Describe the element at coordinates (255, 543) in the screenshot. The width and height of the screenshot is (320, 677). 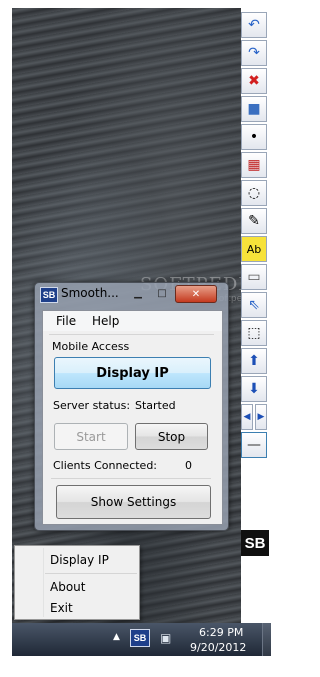
I see `toolbar-logo: SB` at that location.